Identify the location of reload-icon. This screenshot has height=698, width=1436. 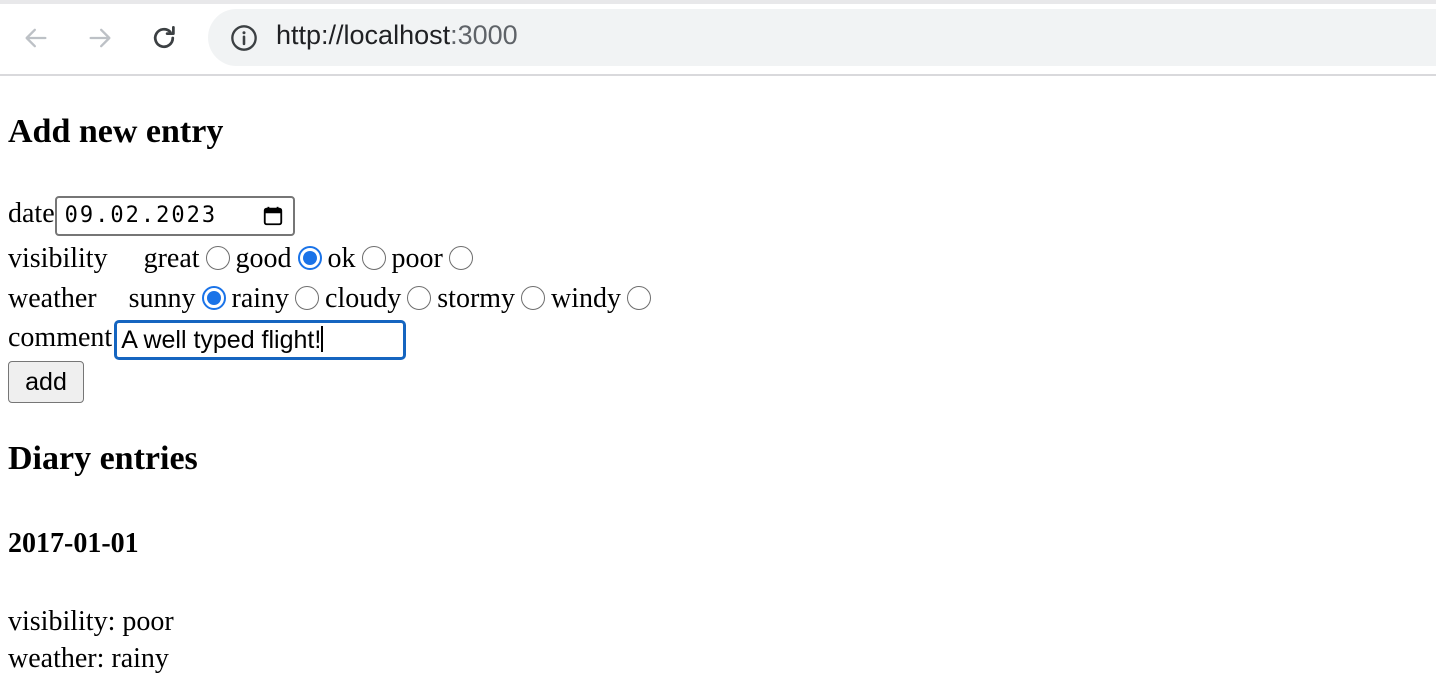
(164, 37).